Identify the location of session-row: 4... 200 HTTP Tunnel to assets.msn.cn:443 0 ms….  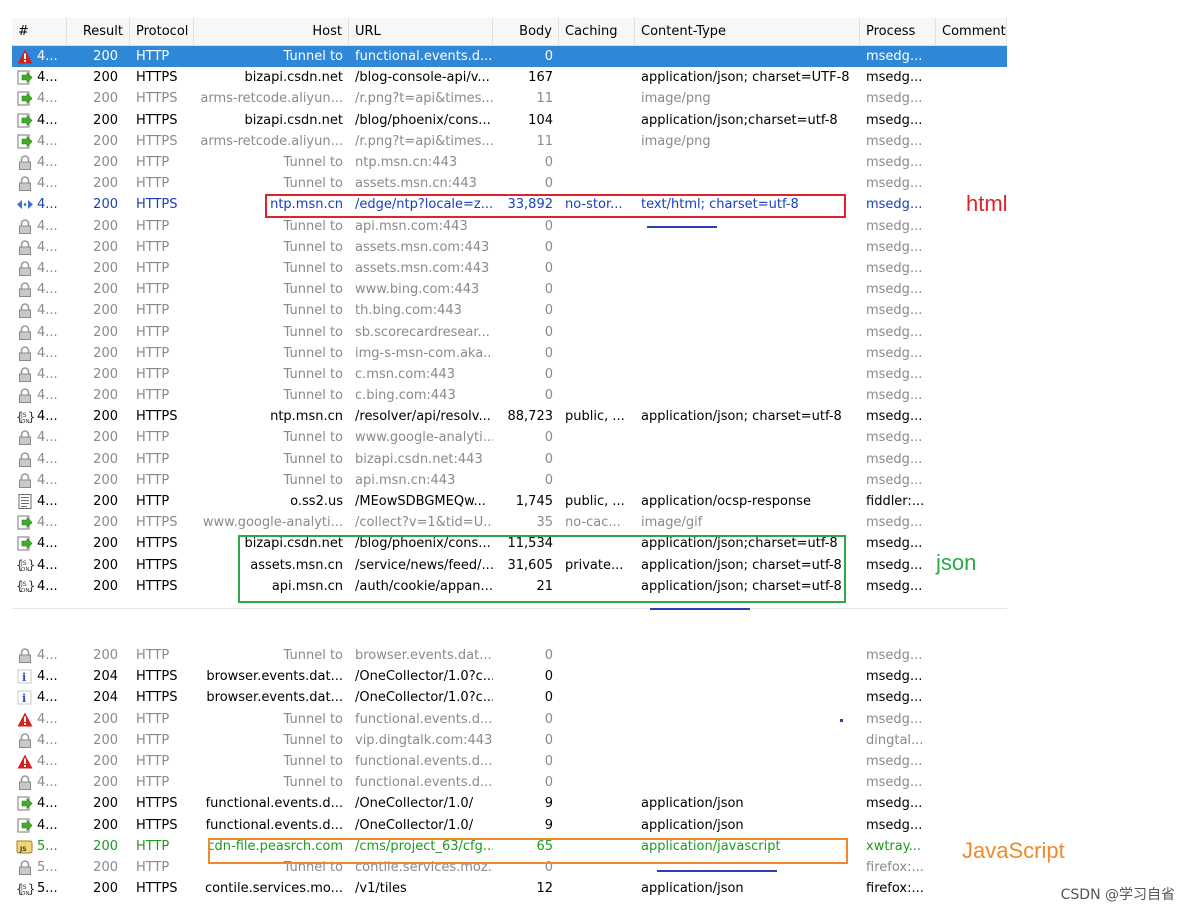
(509, 183).